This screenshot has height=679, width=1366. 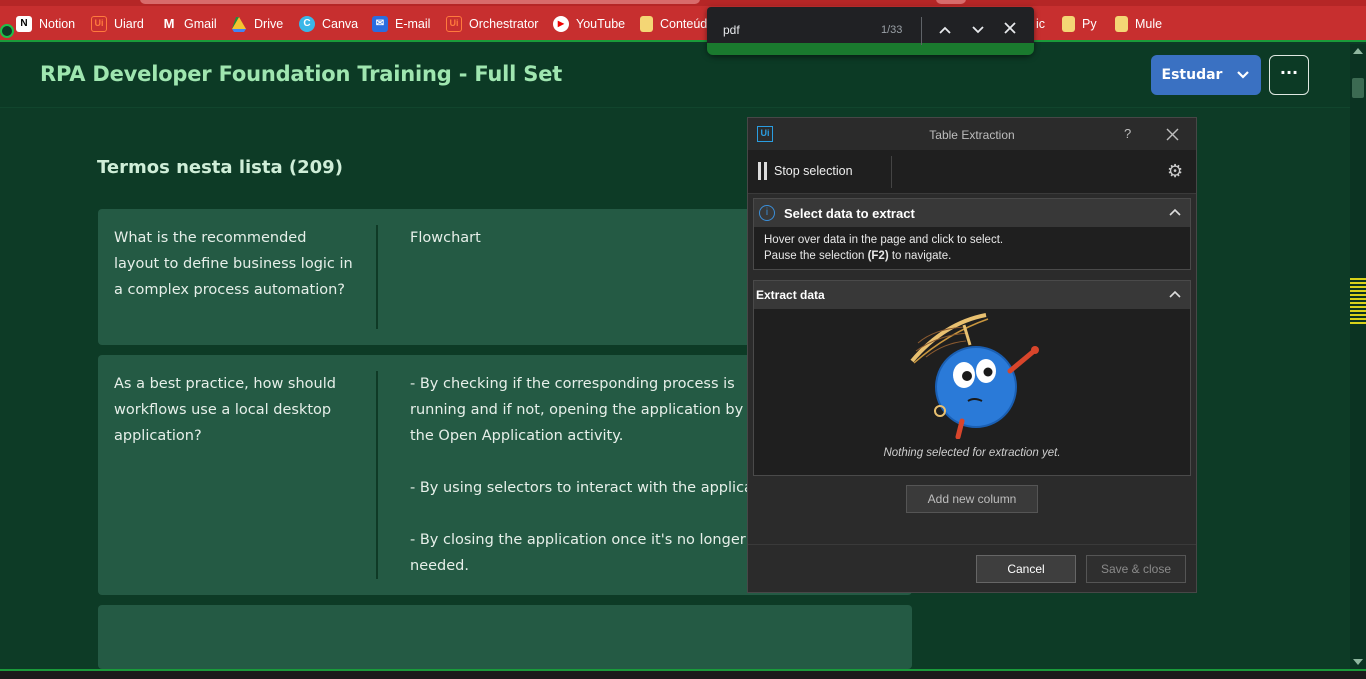 I want to click on bookmark-label: Notion, so click(x=57, y=24).